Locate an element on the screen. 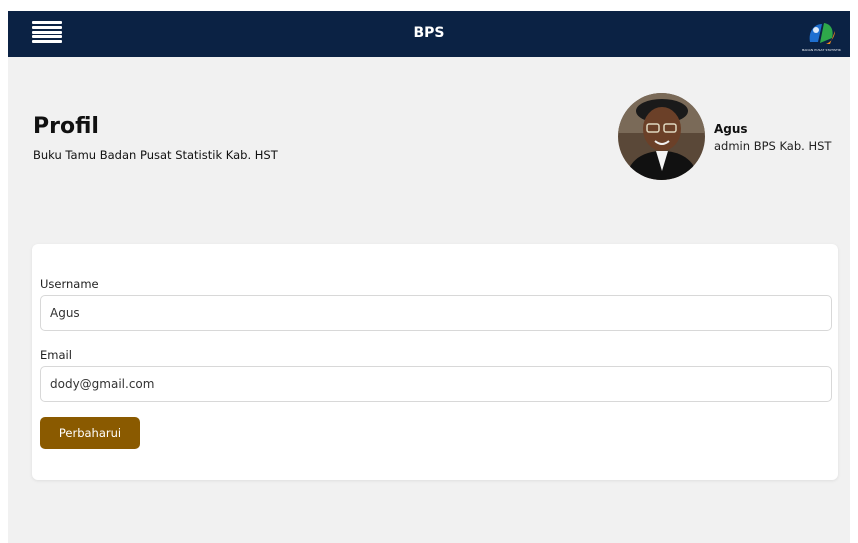 The height and width of the screenshot is (543, 858). email-label: Email is located at coordinates (56, 355).